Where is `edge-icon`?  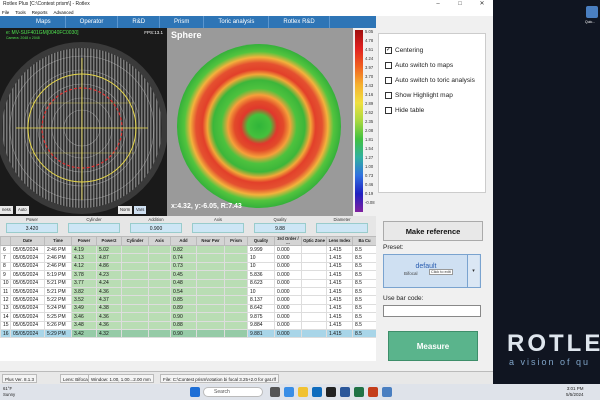 edge-icon is located at coordinates (289, 392).